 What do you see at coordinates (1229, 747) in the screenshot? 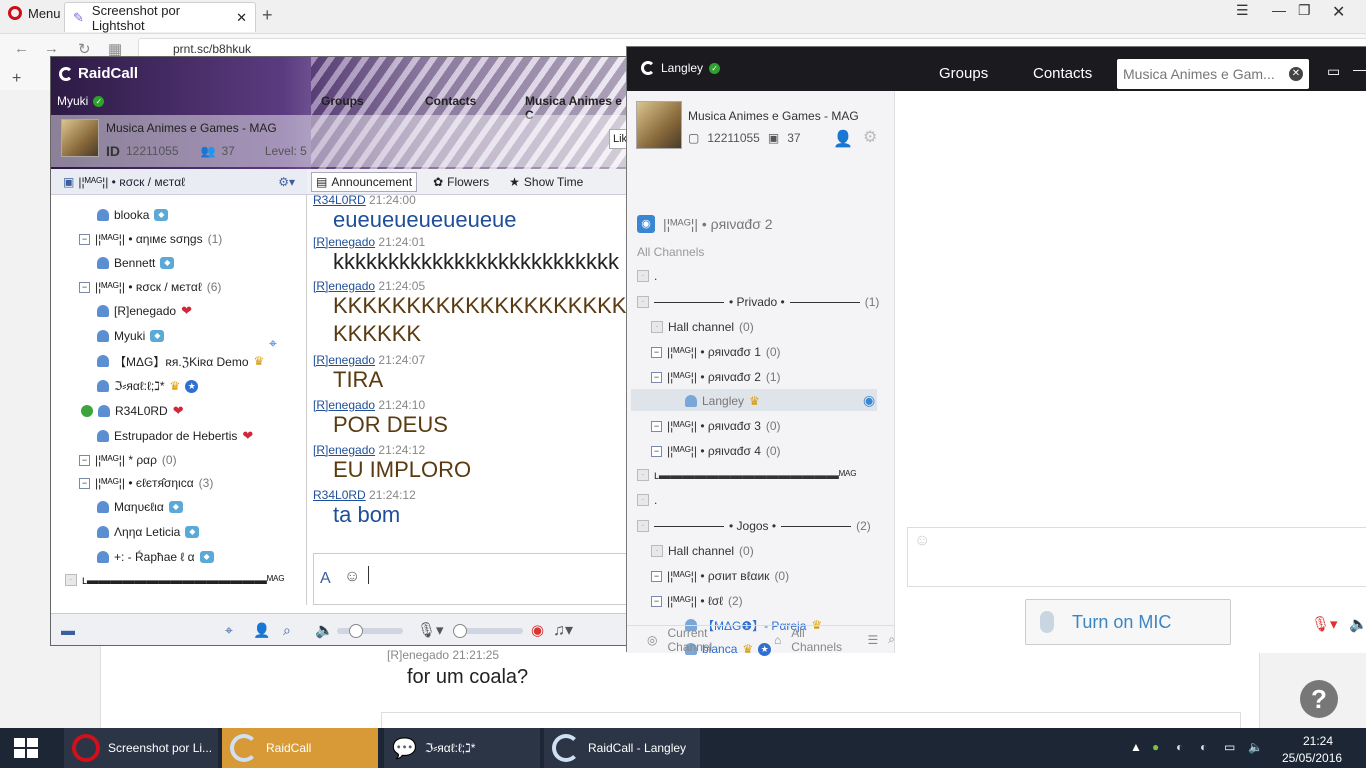
I see `network-icon: ▭` at bounding box center [1229, 747].